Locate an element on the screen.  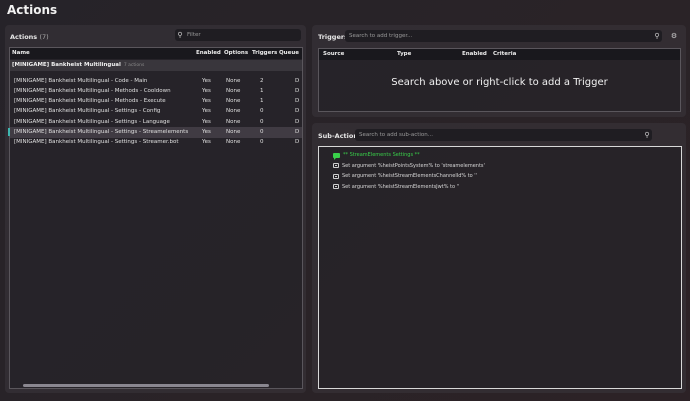
actions-panel-title: Actions (7) is located at coordinates (29, 37).